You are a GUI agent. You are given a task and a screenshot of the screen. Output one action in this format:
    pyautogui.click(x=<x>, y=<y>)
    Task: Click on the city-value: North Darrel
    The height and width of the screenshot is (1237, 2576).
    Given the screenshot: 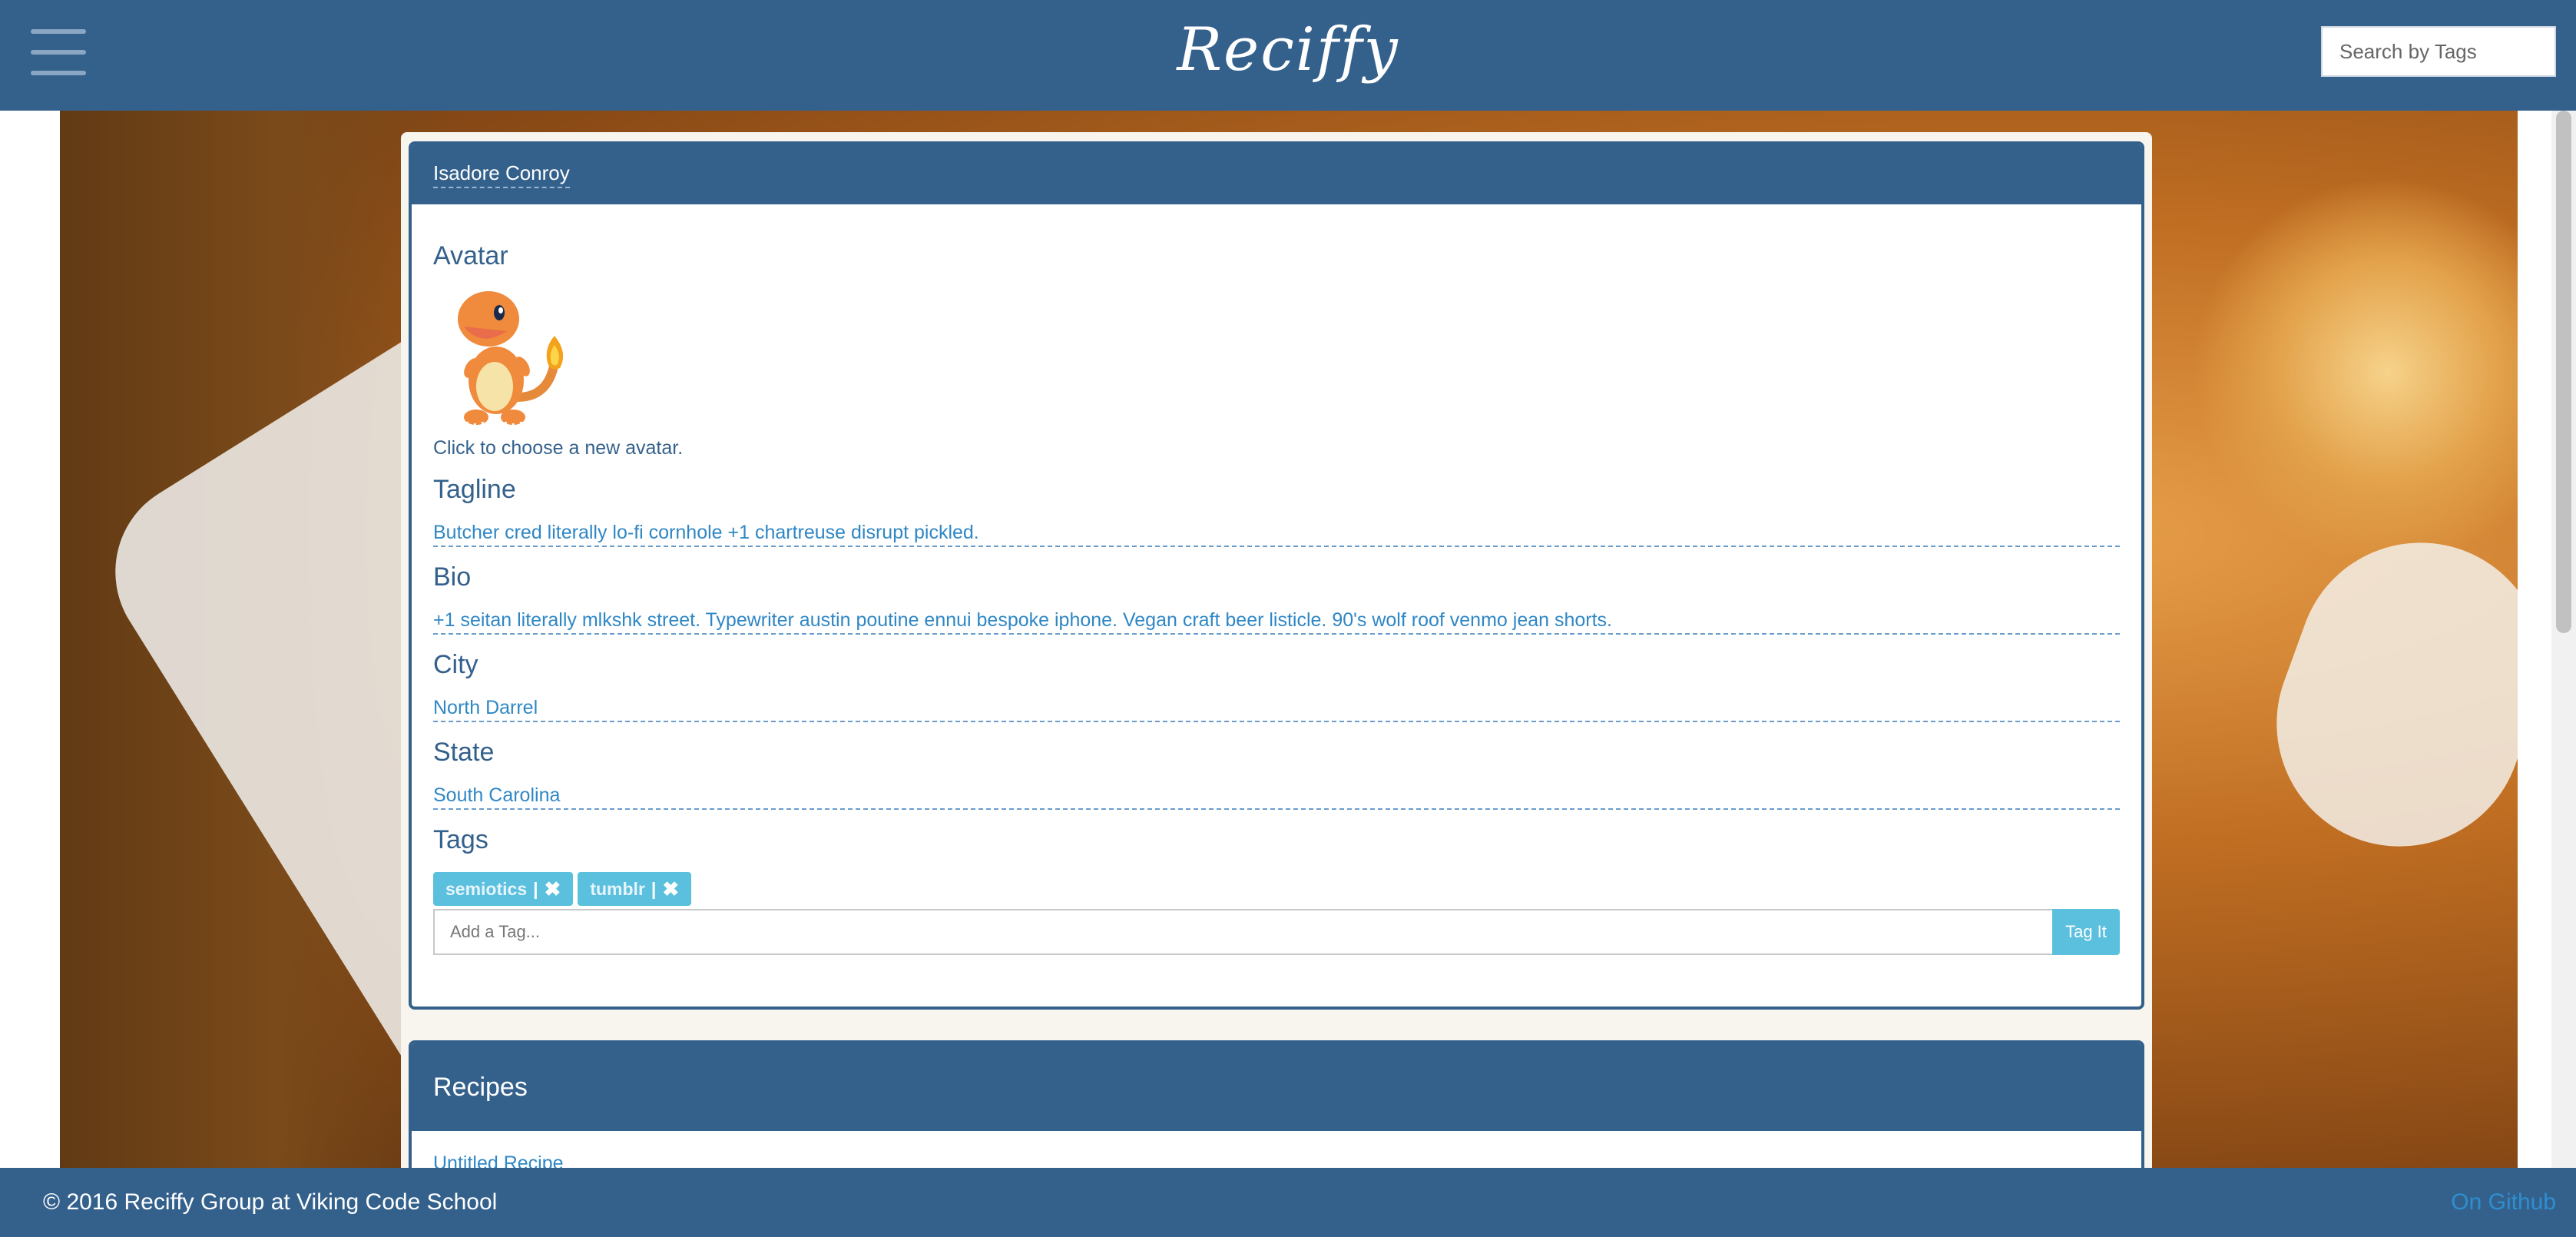 What is the action you would take?
    pyautogui.click(x=1276, y=701)
    